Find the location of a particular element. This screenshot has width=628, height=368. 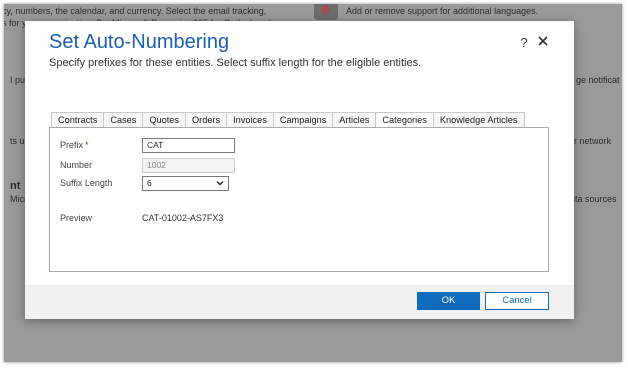

prefix-input: CAT is located at coordinates (188, 145).